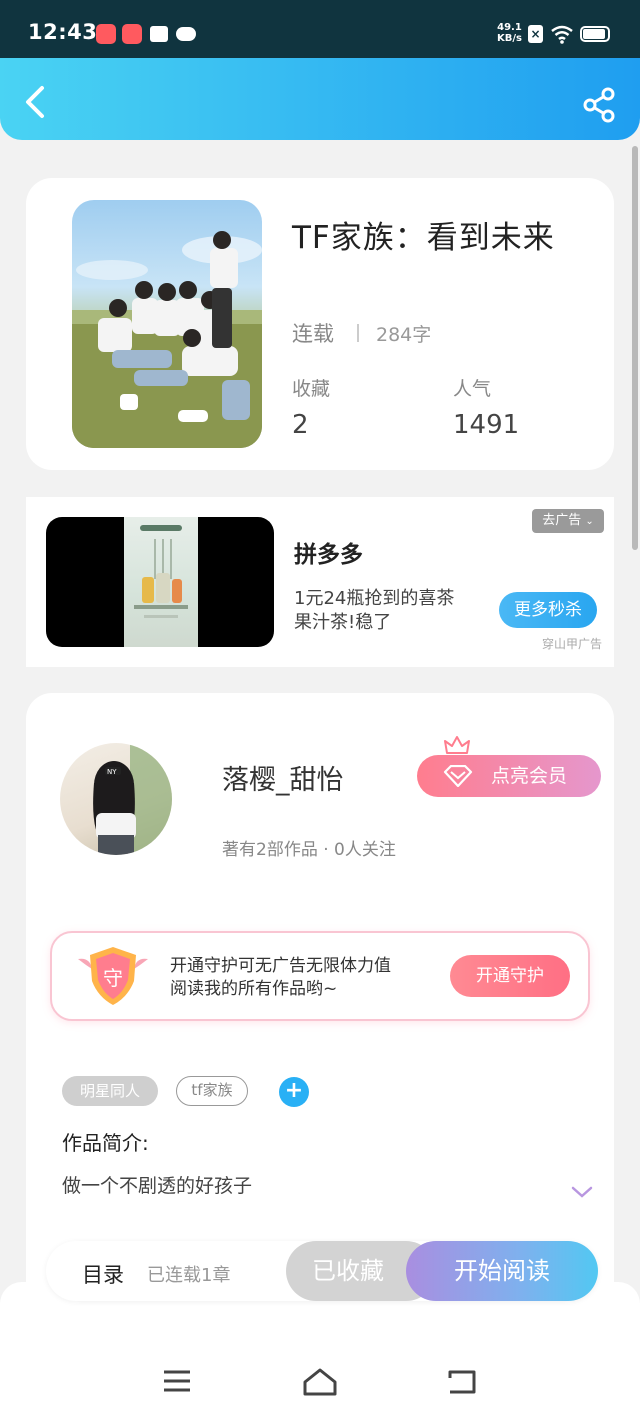  Describe the element at coordinates (572, 644) in the screenshot. I see `ad-source-label: 穿山甲广告` at that location.